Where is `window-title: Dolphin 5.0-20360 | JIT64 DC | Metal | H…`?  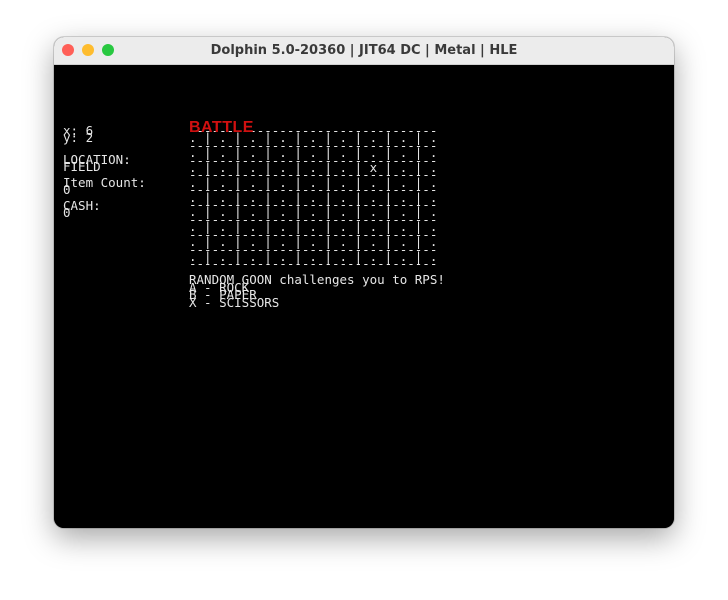 window-title: Dolphin 5.0-20360 | JIT64 DC | Metal | H… is located at coordinates (364, 50).